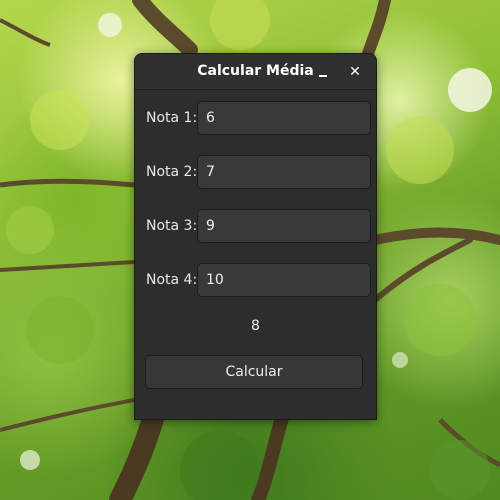 The height and width of the screenshot is (500, 500). Describe the element at coordinates (172, 280) in the screenshot. I see `field-label: Nota 4:` at that location.